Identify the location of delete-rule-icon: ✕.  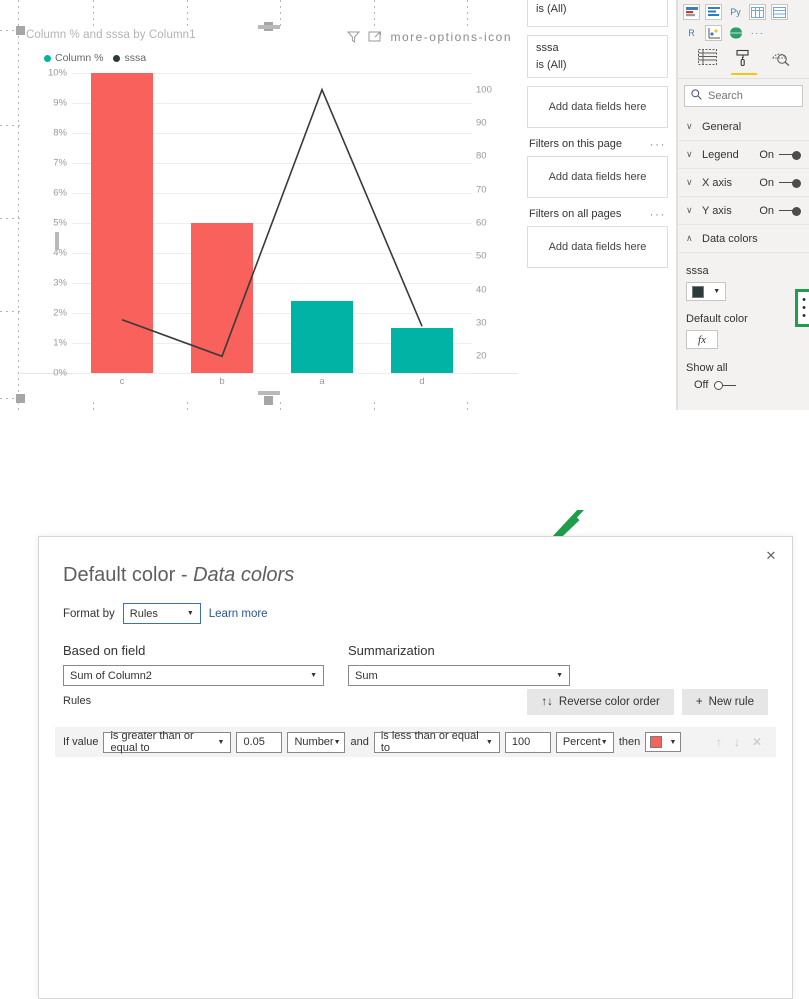
(757, 742).